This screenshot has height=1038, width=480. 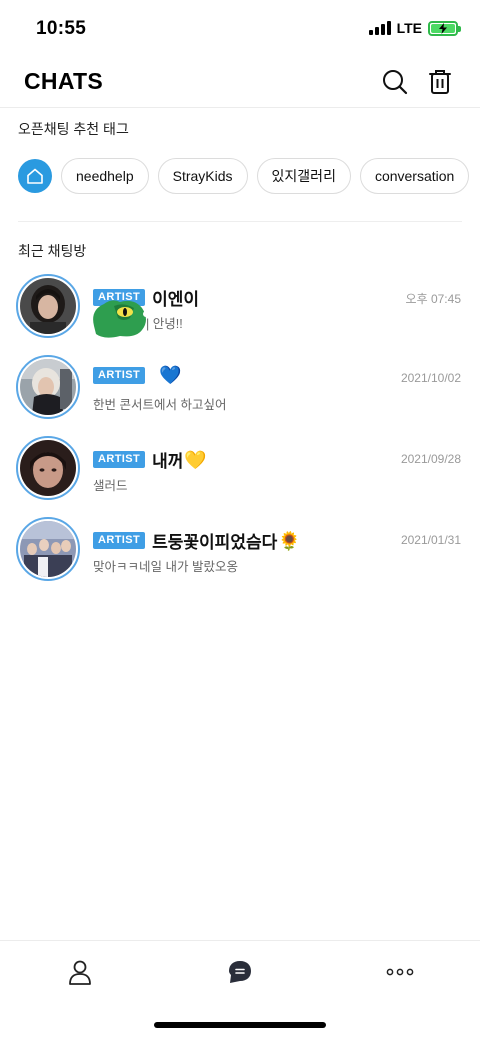 I want to click on status-indicators: LTE, so click(x=414, y=28).